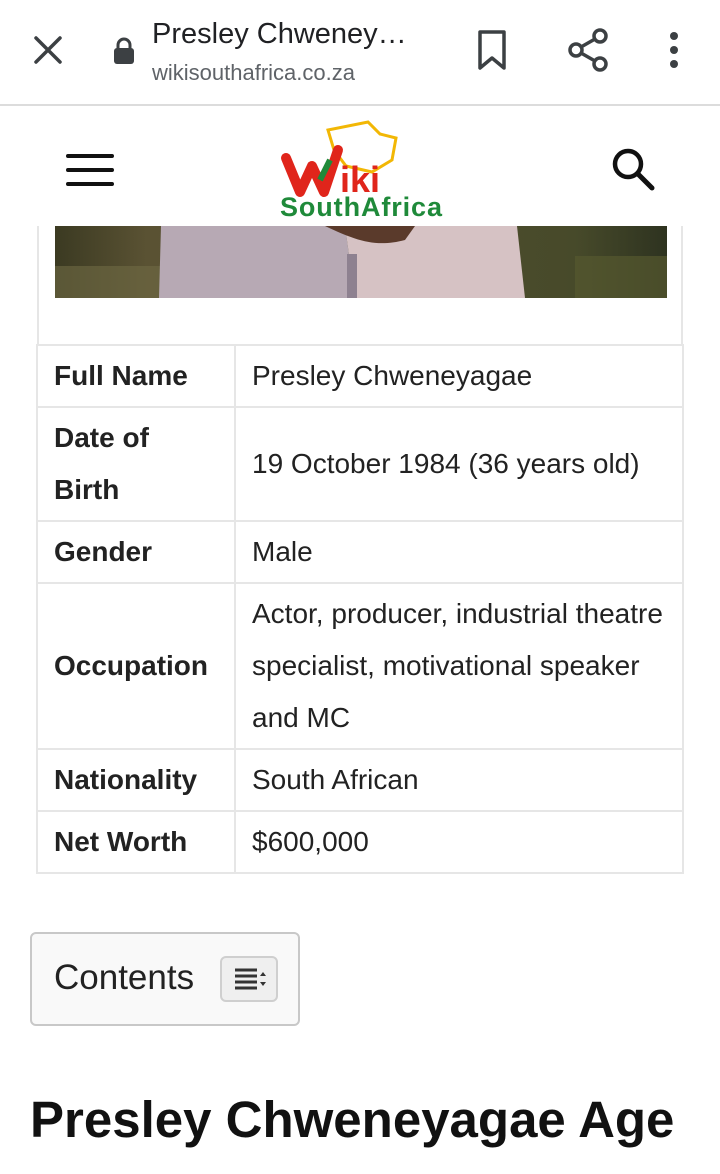 The height and width of the screenshot is (1174, 720). What do you see at coordinates (352, 1119) in the screenshot?
I see `section-heading: Presley Chweneyagae Age` at bounding box center [352, 1119].